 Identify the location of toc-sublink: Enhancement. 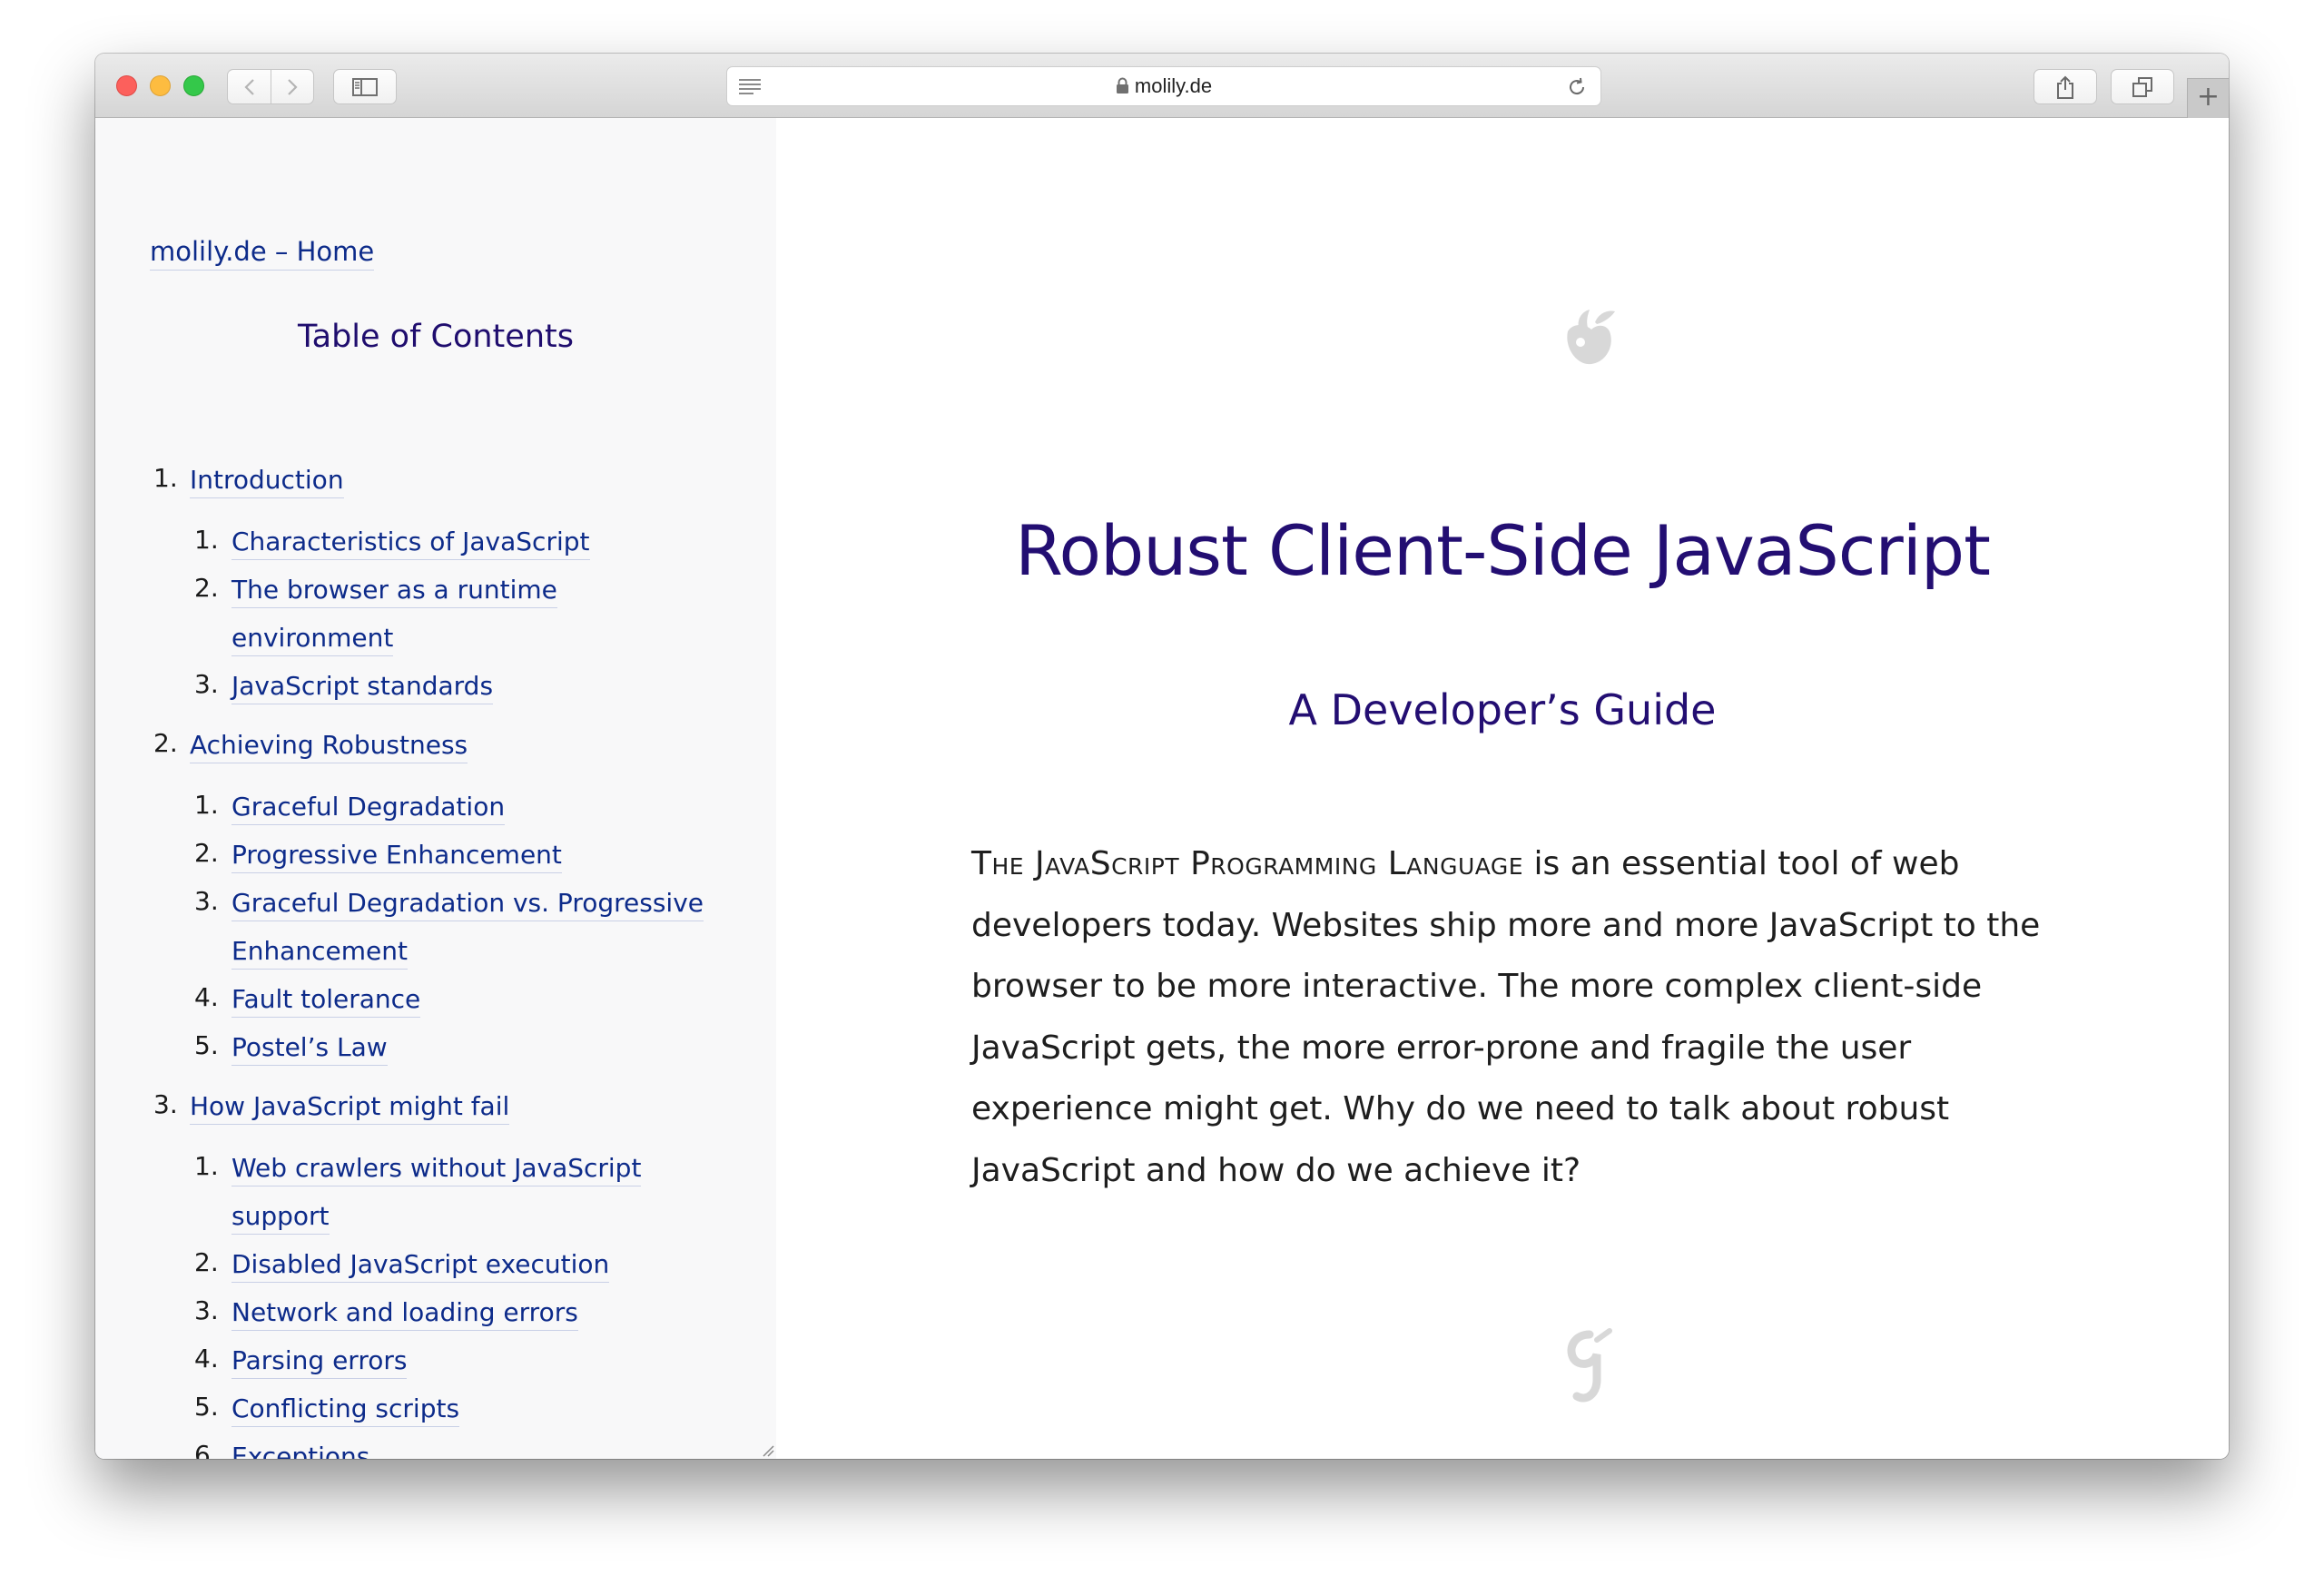
(319, 952).